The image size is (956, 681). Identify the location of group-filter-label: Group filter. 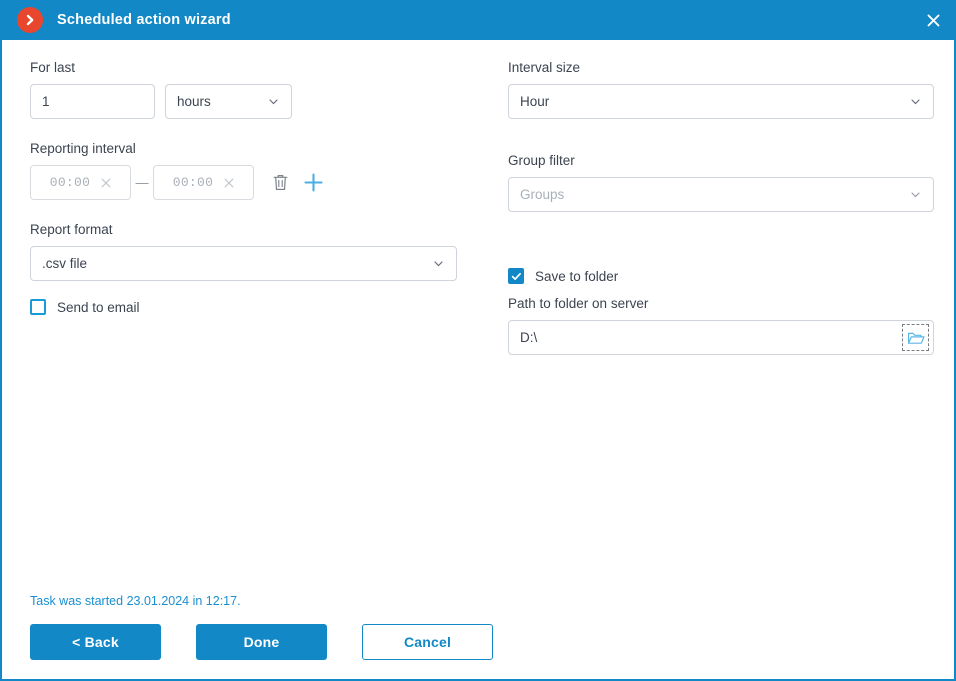
(541, 160).